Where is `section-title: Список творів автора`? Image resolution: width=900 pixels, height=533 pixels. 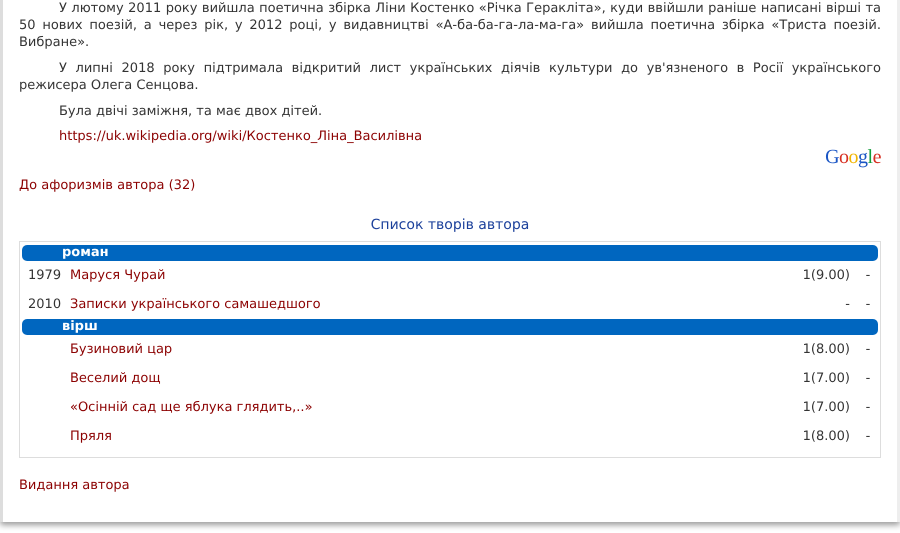
section-title: Список творів автора is located at coordinates (450, 225).